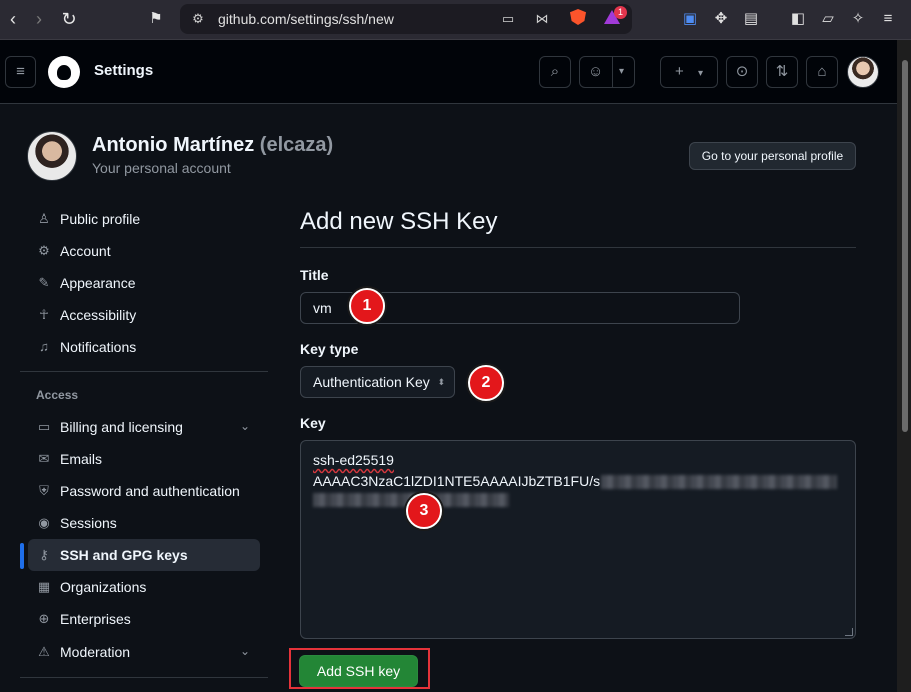 The height and width of the screenshot is (692, 911). What do you see at coordinates (44, 490) in the screenshot?
I see `shield-lock-icon: ⛨` at bounding box center [44, 490].